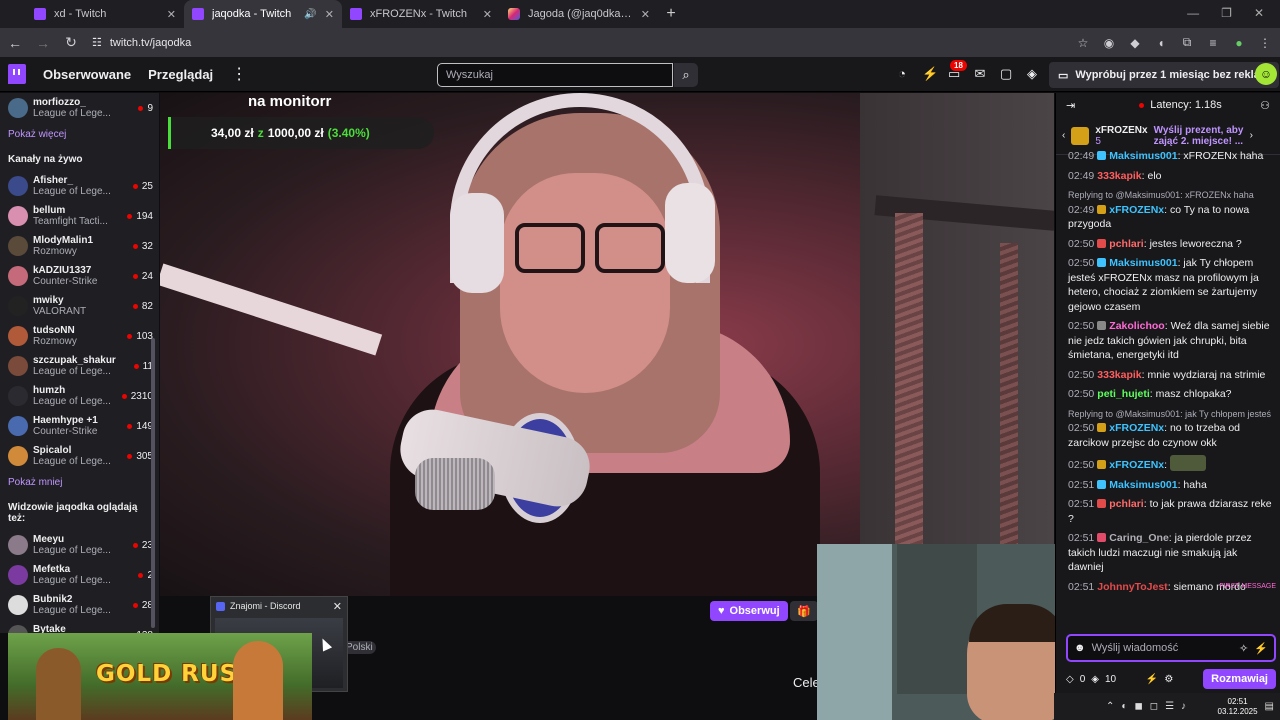 The height and width of the screenshot is (720, 1280). Describe the element at coordinates (1080, 648) in the screenshot. I see `emote-icon: ☻` at that location.